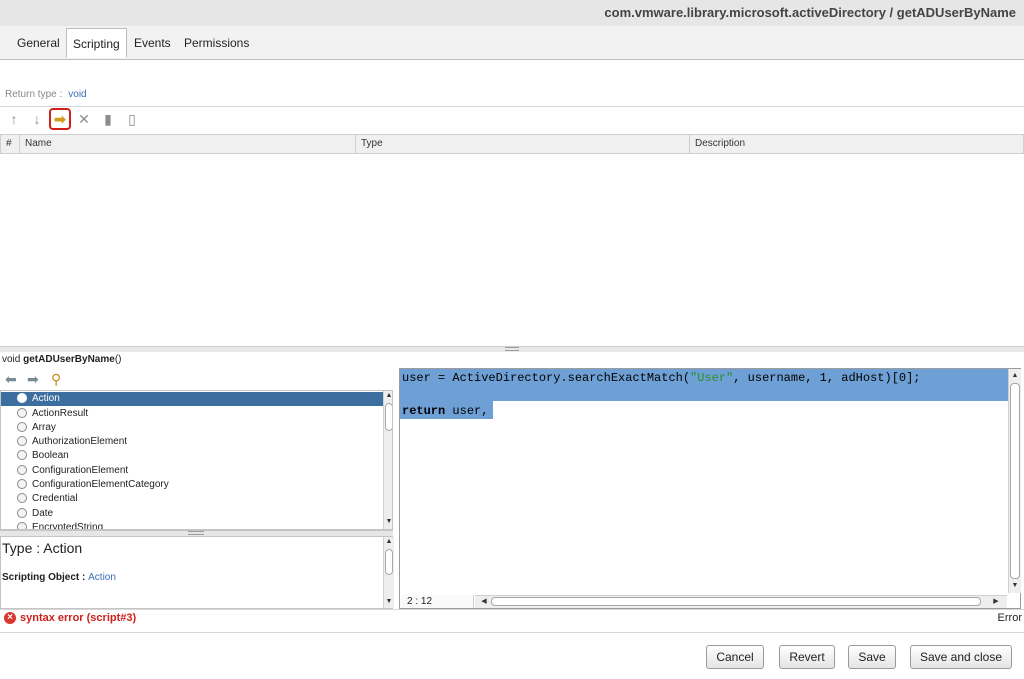 The width and height of the screenshot is (1024, 679). I want to click on back-arrow-icon: ⬅, so click(11, 379).